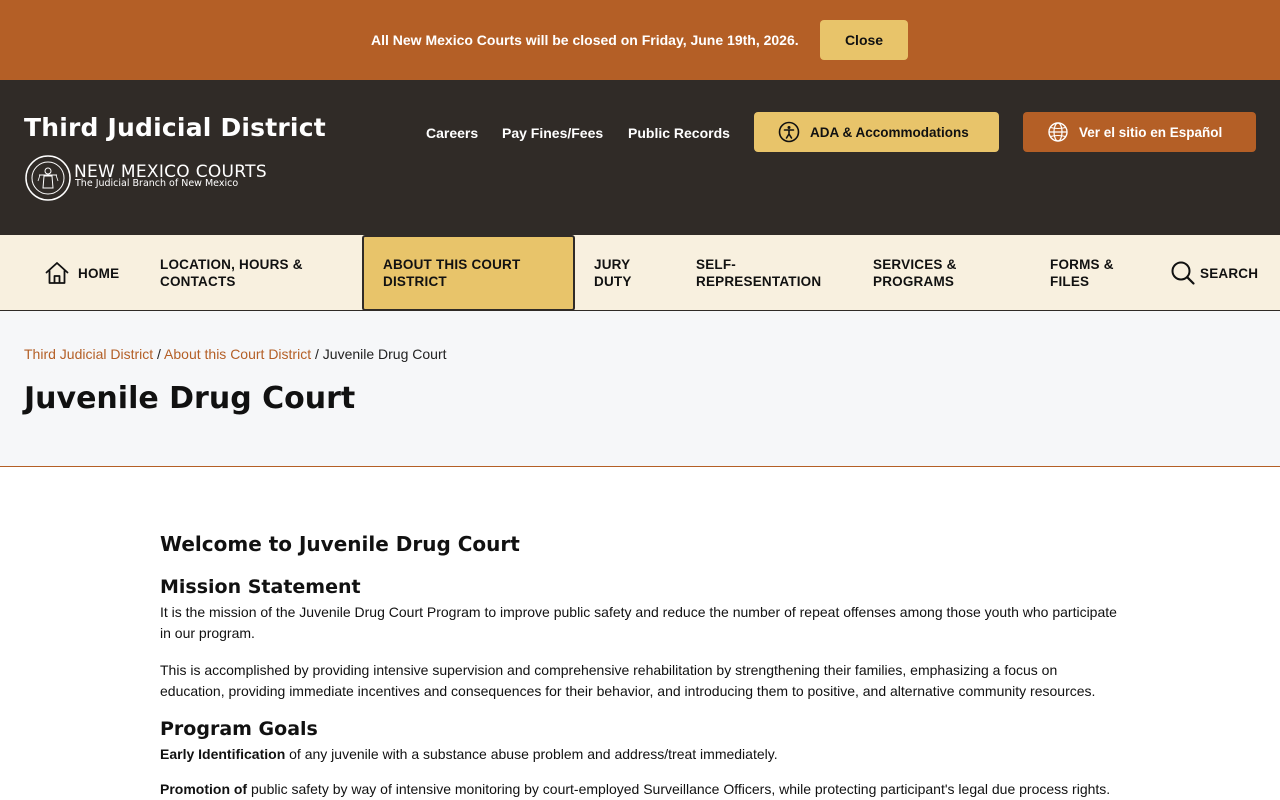 Image resolution: width=1280 pixels, height=800 pixels. I want to click on goals-heading: Program Goals, so click(239, 729).